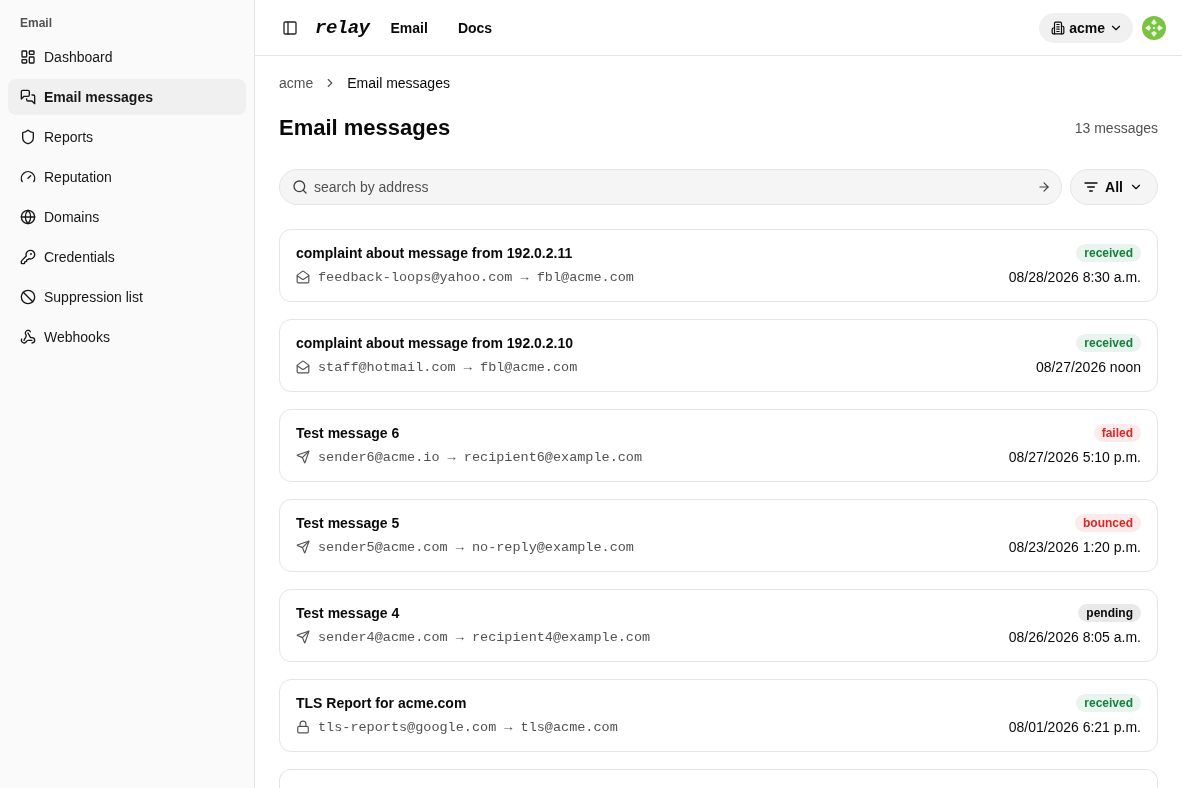 This screenshot has width=1182, height=788. Describe the element at coordinates (1074, 637) in the screenshot. I see `message-date: 08/26/2026 8:05 a.m.` at that location.